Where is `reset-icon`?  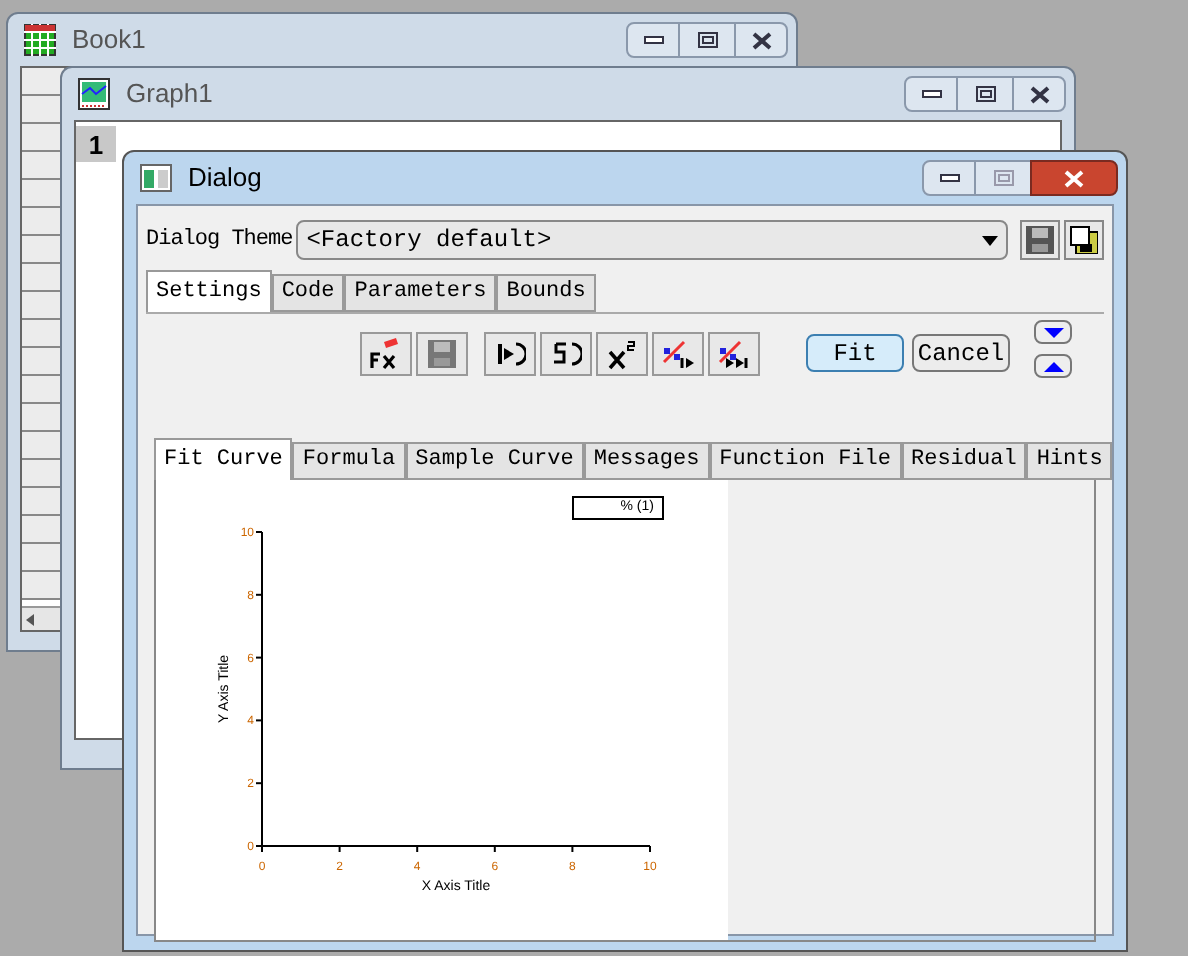 reset-icon is located at coordinates (566, 354).